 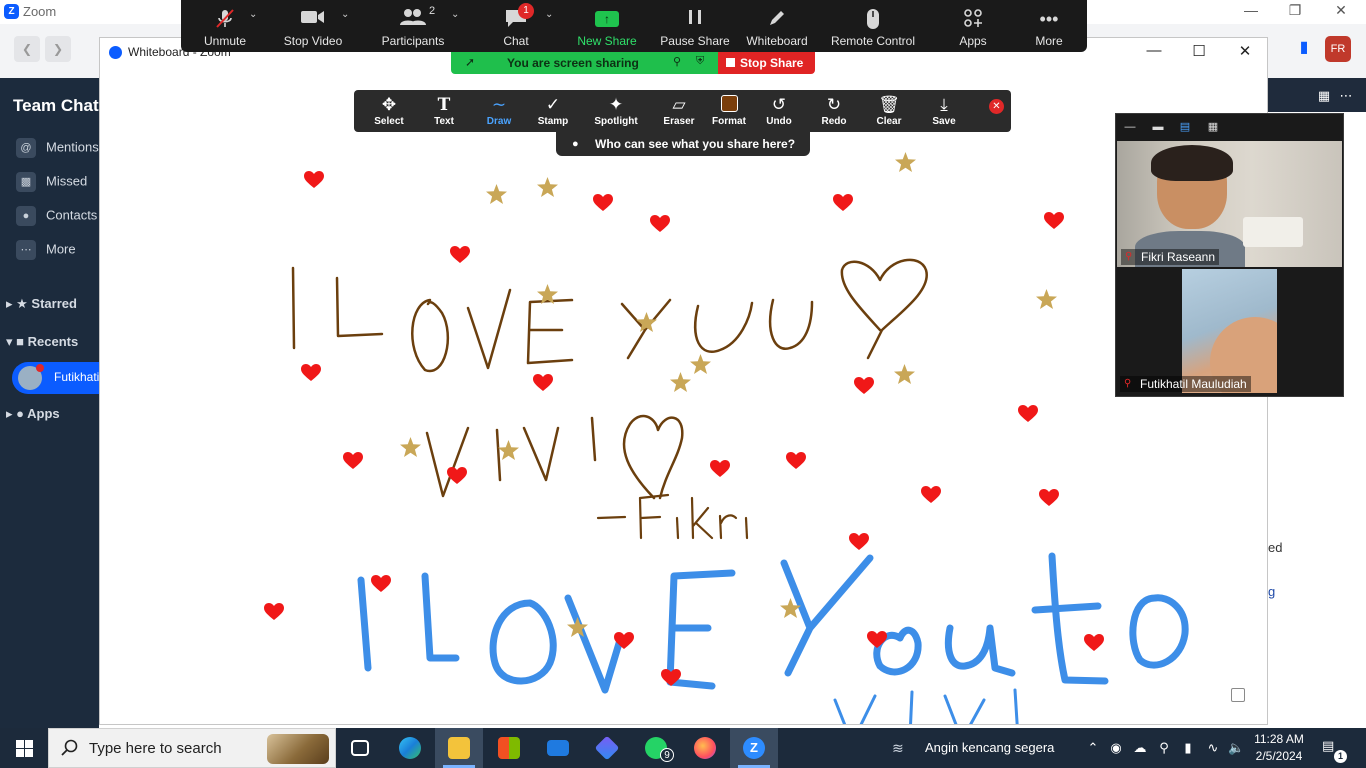 What do you see at coordinates (729, 111) in the screenshot?
I see `tool-format: Format` at bounding box center [729, 111].